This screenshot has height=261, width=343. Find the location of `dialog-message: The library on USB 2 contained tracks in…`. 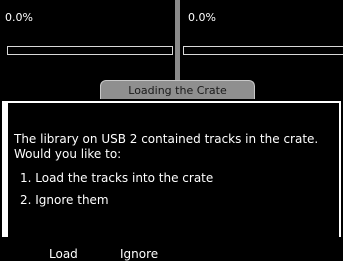

dialog-message: The library on USB 2 contained tracks in… is located at coordinates (166, 146).